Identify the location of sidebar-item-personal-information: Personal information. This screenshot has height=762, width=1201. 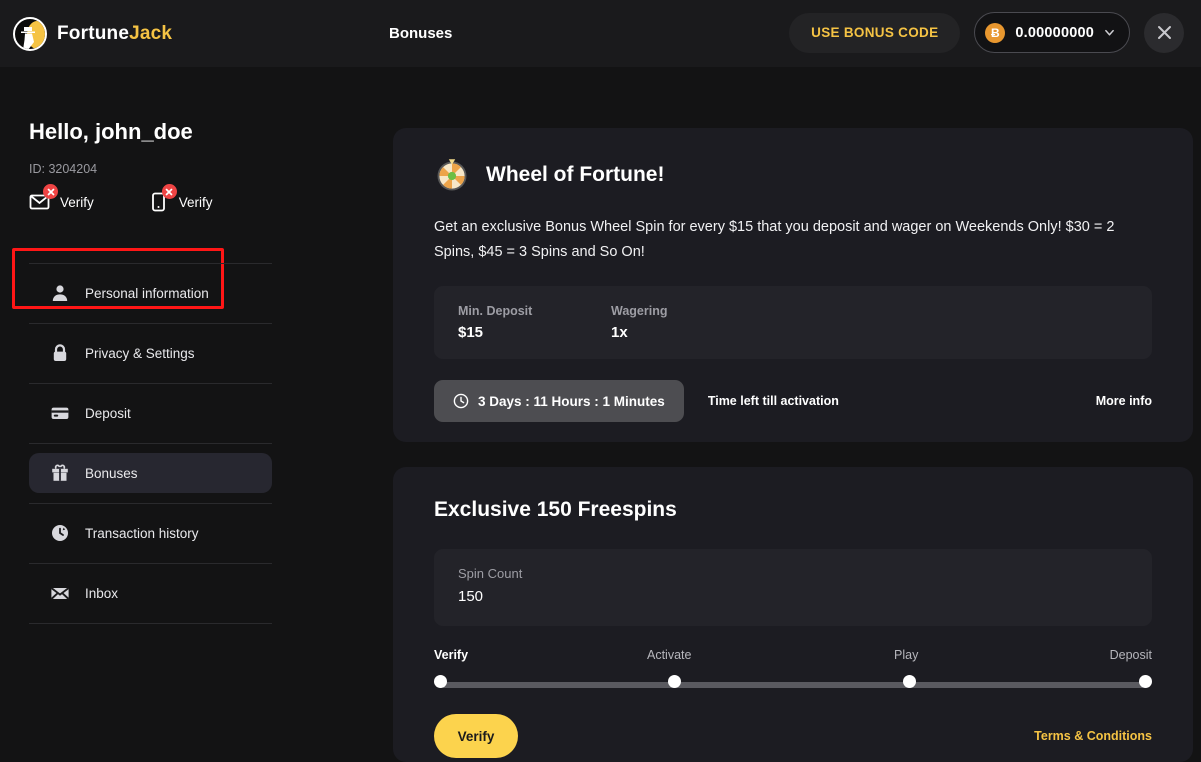
(150, 293).